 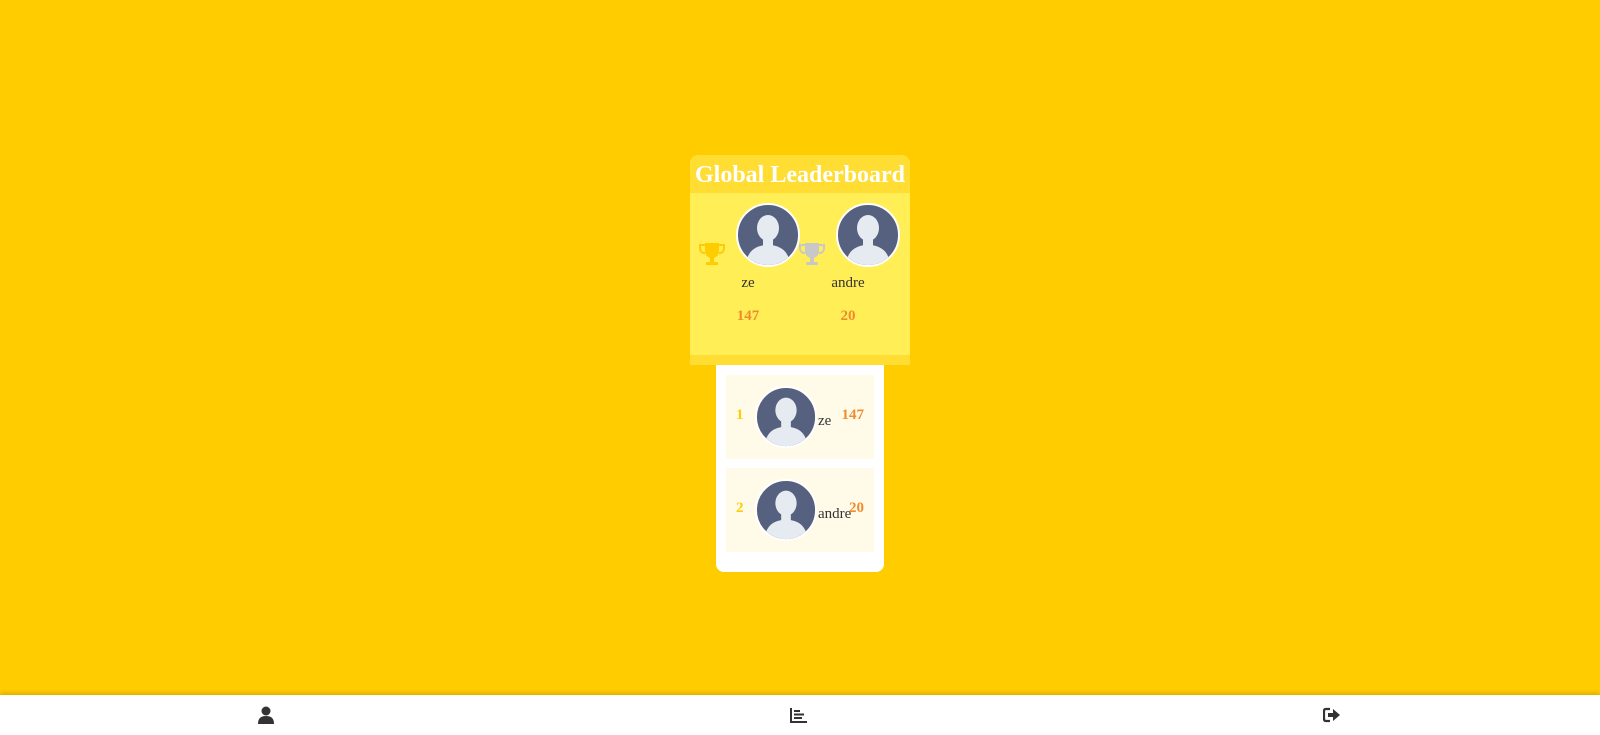 What do you see at coordinates (856, 508) in the screenshot?
I see `player-score: 20` at bounding box center [856, 508].